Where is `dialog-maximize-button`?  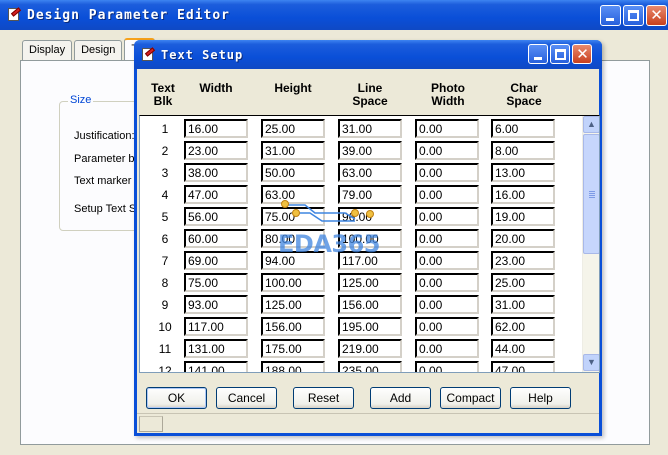
dialog-maximize-button is located at coordinates (560, 54).